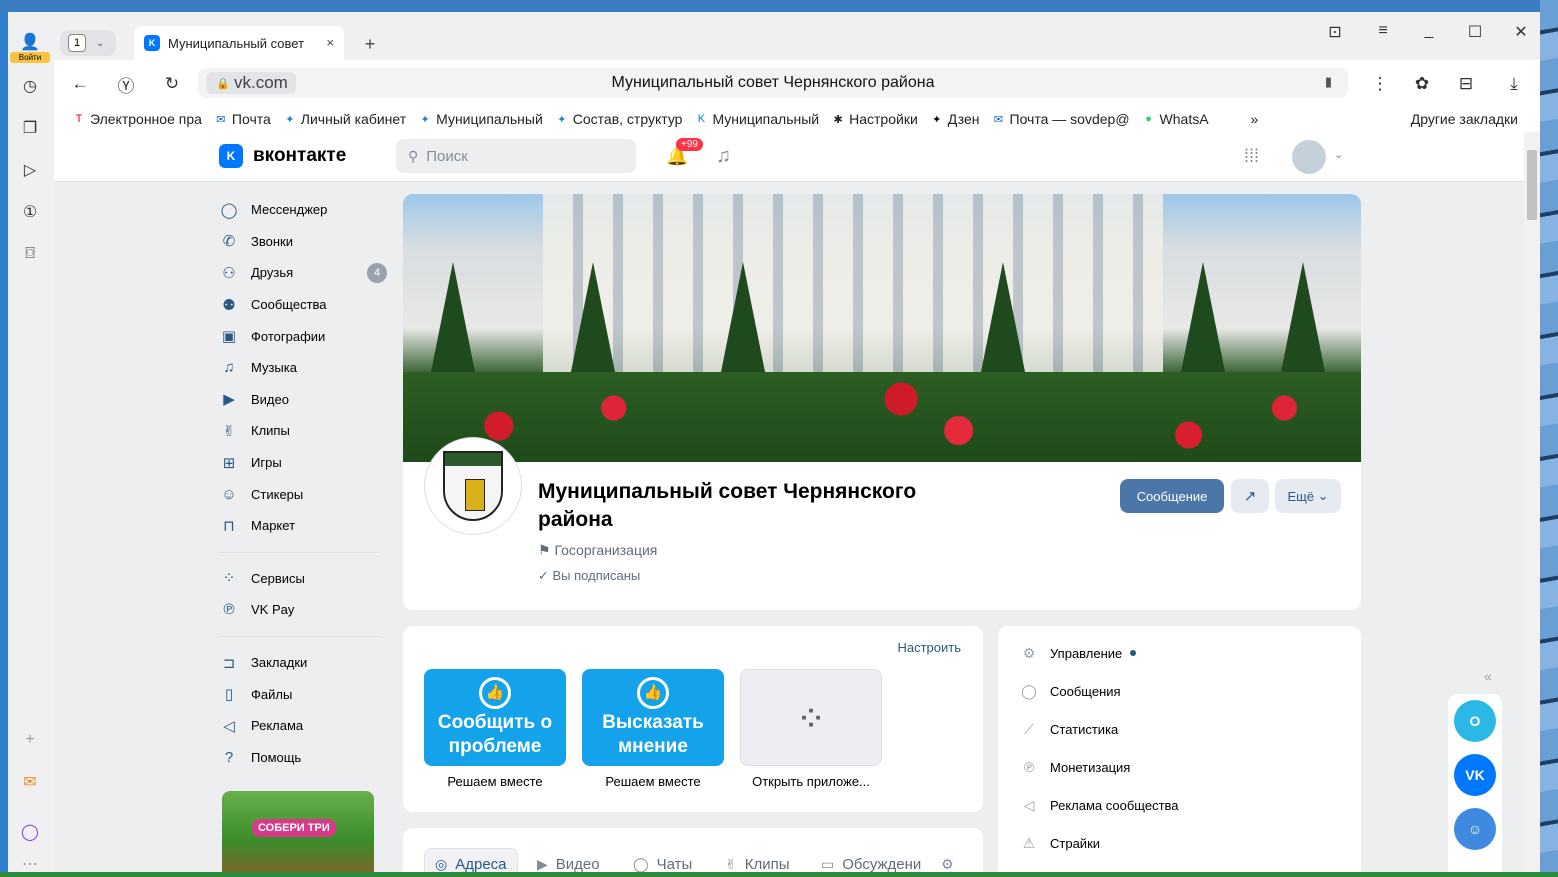 The image size is (1558, 877). What do you see at coordinates (304, 368) in the screenshot?
I see `menu-item: ♫ Музыка` at bounding box center [304, 368].